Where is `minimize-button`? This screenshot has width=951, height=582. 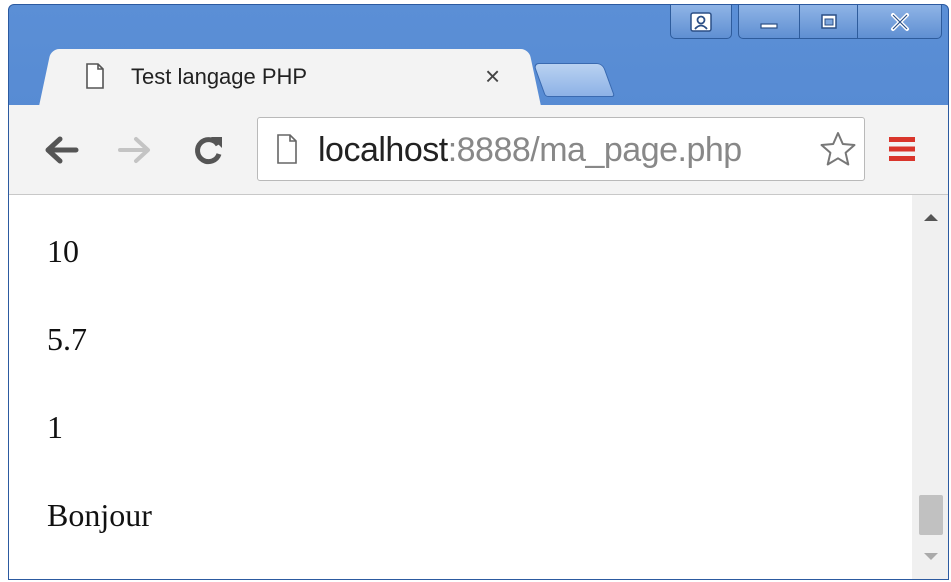
minimize-button is located at coordinates (769, 22).